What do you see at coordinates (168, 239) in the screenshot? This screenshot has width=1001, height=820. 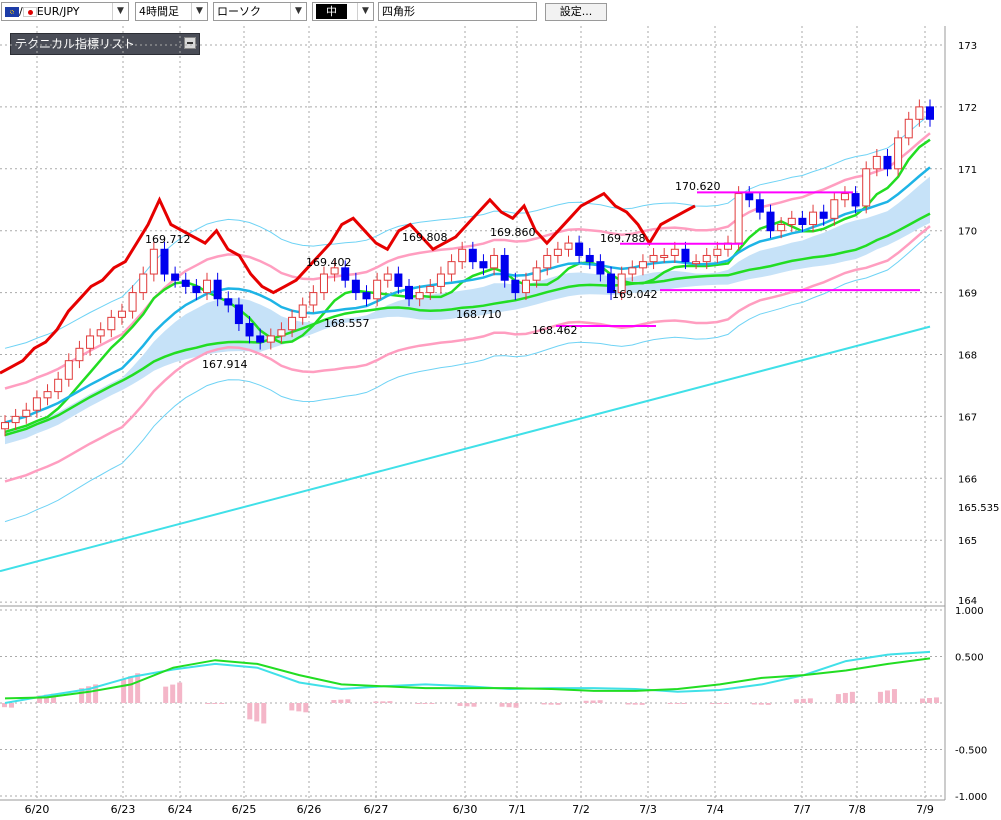 I see `price-annotation: 169.712` at bounding box center [168, 239].